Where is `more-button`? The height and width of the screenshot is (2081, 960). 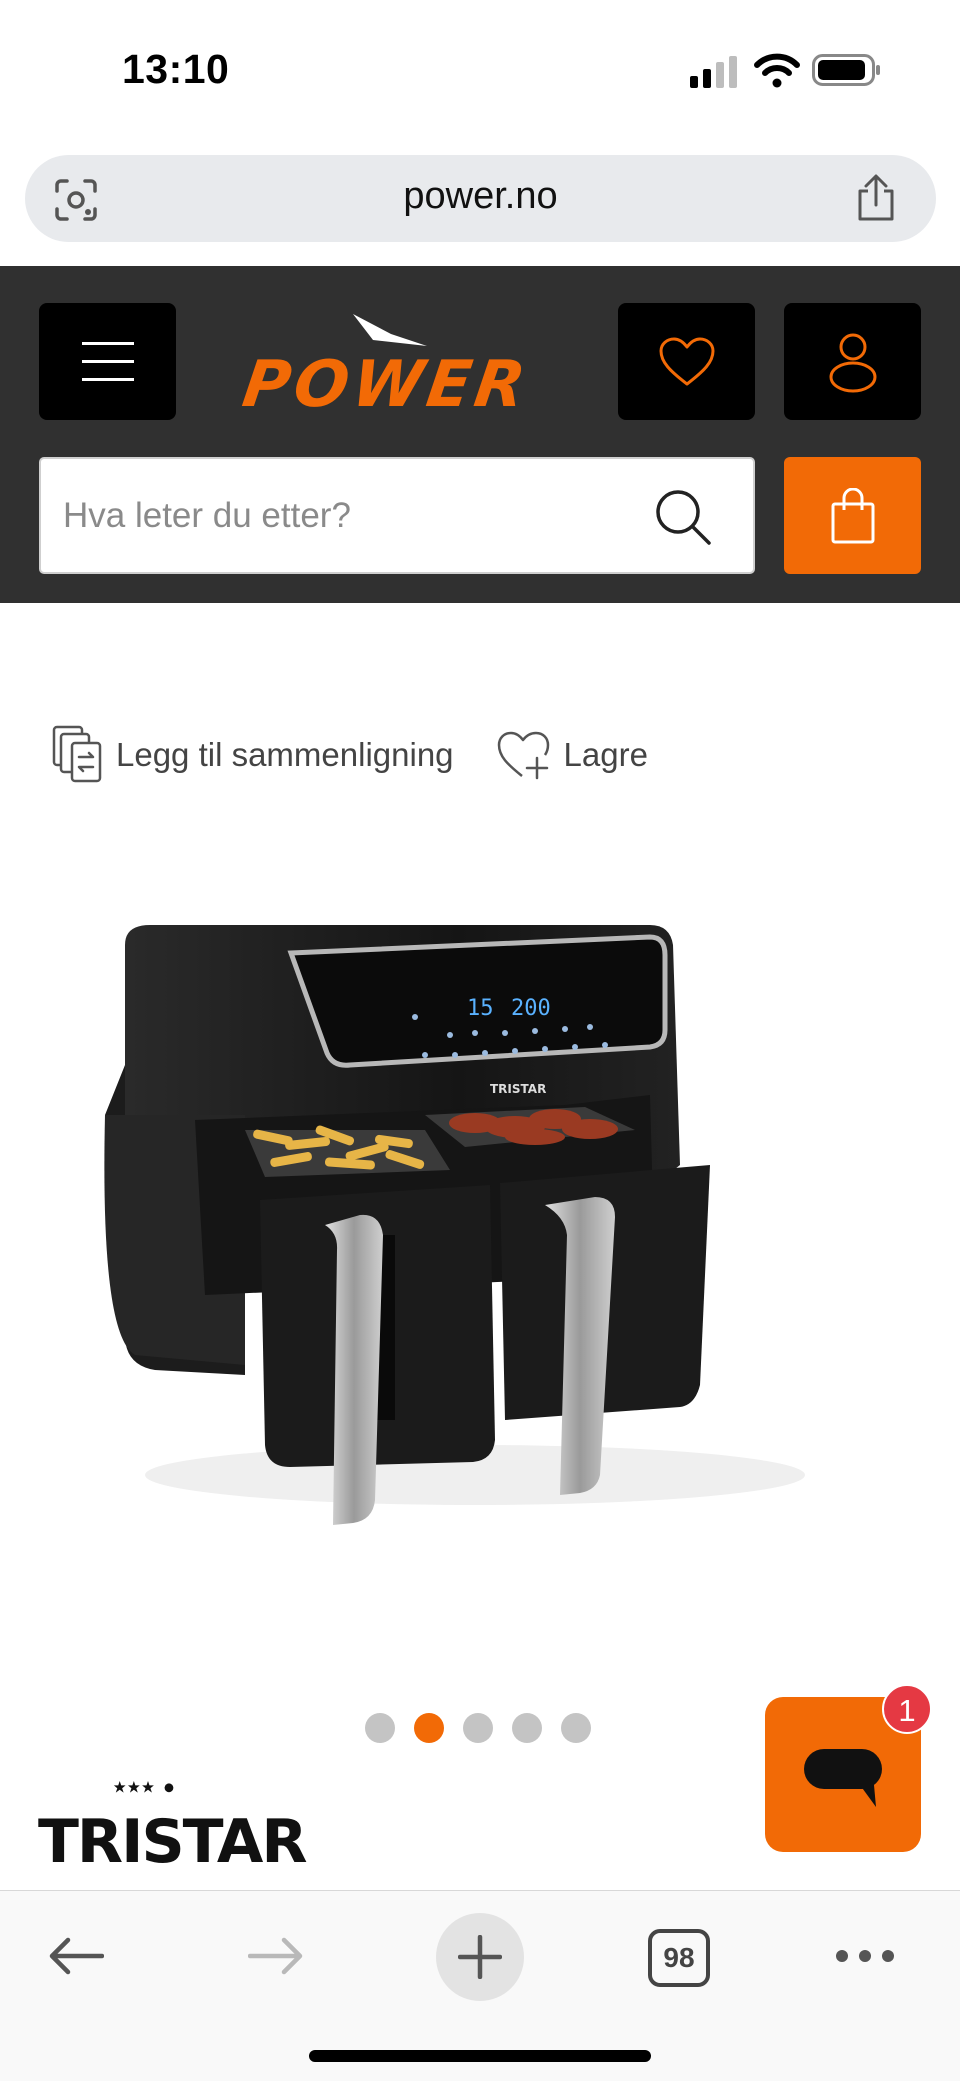
more-button is located at coordinates (865, 1956).